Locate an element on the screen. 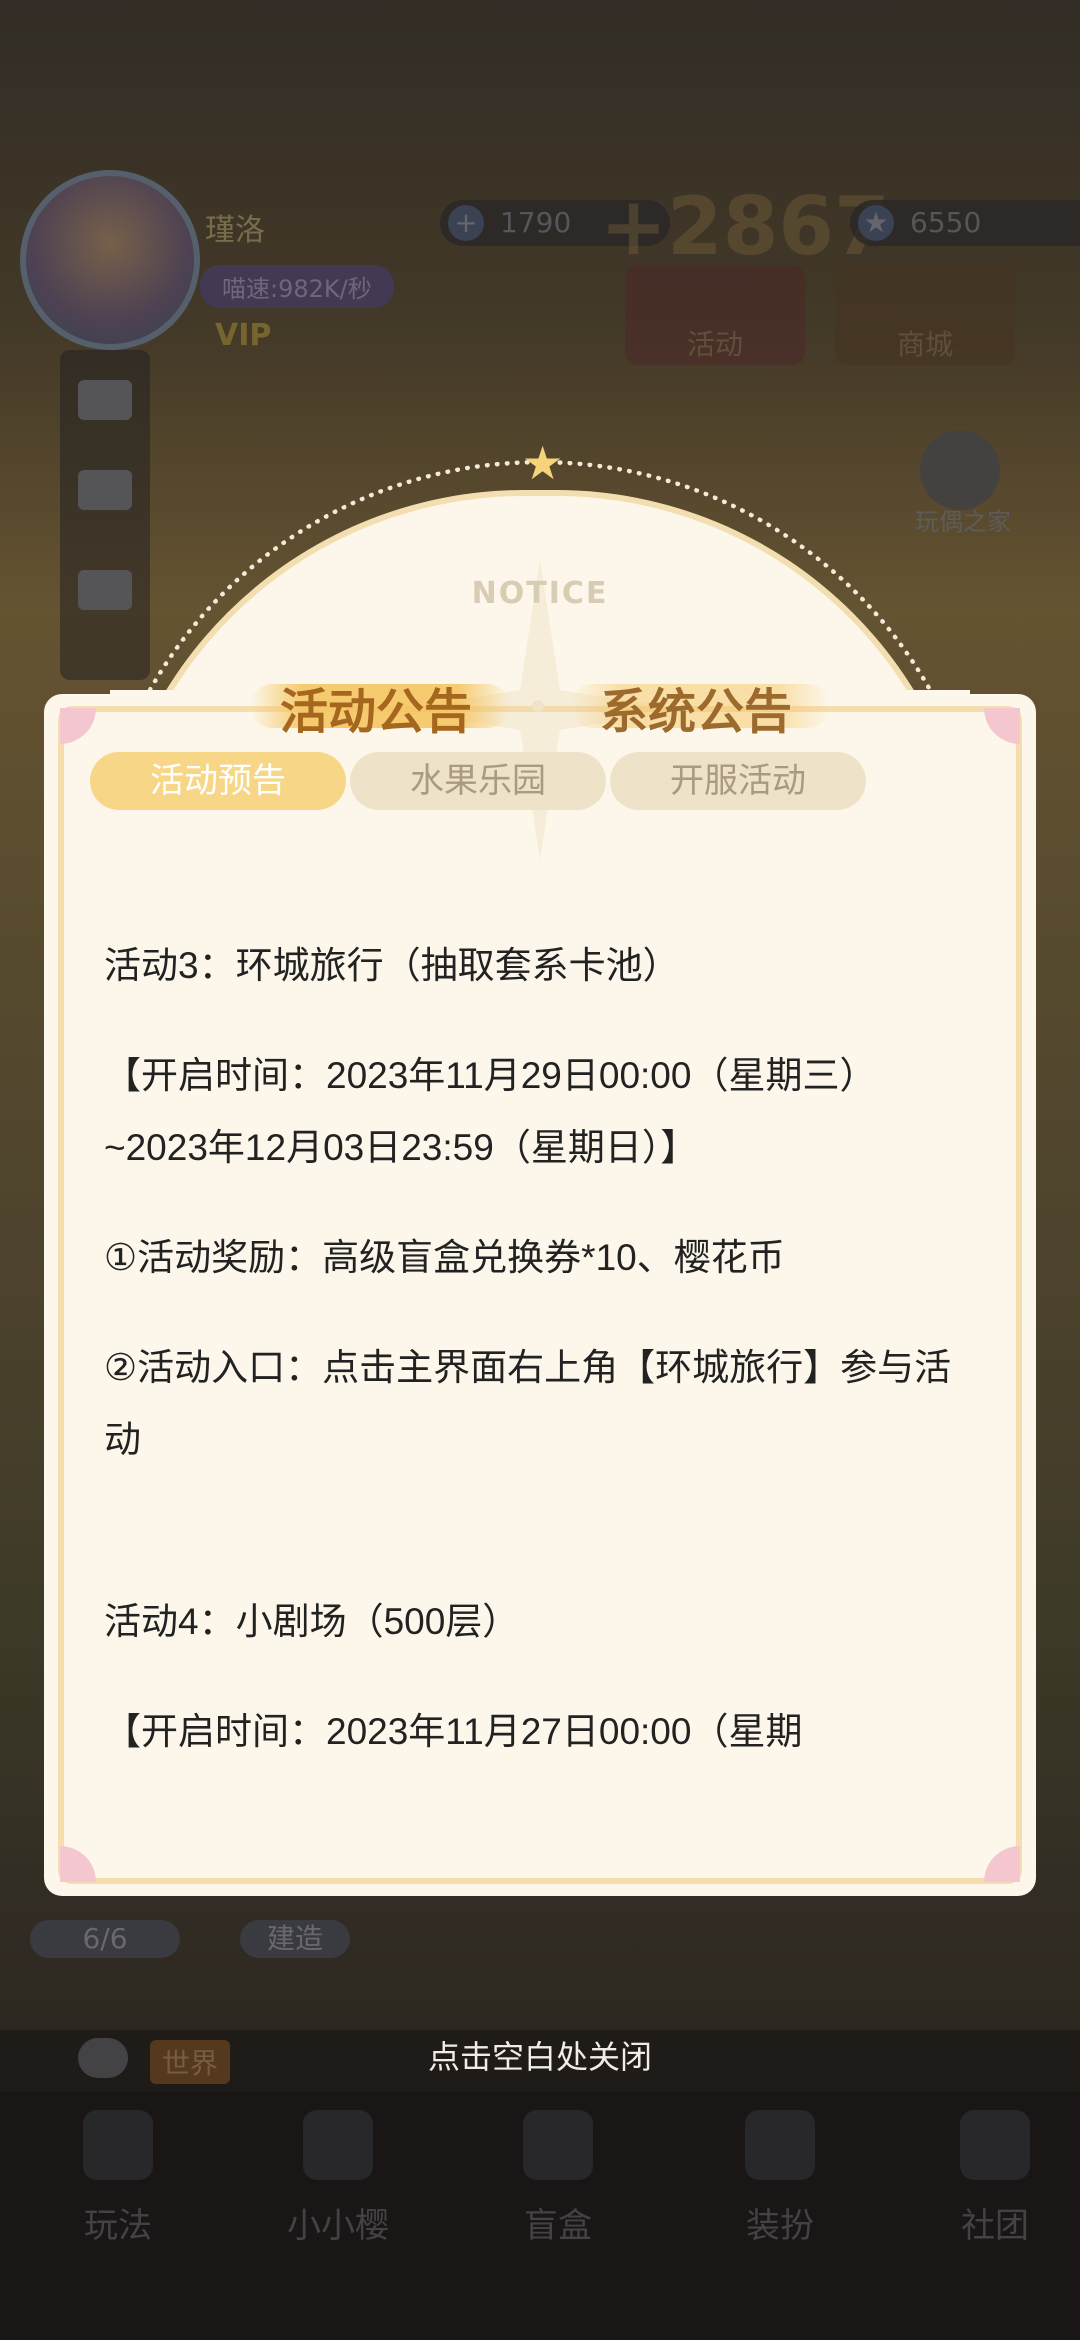  subtab-fruit-park: 水果乐园 is located at coordinates (478, 781).